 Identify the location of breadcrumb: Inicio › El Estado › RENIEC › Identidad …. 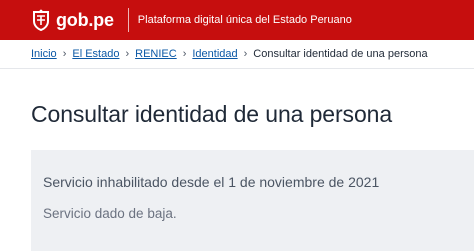
(237, 54).